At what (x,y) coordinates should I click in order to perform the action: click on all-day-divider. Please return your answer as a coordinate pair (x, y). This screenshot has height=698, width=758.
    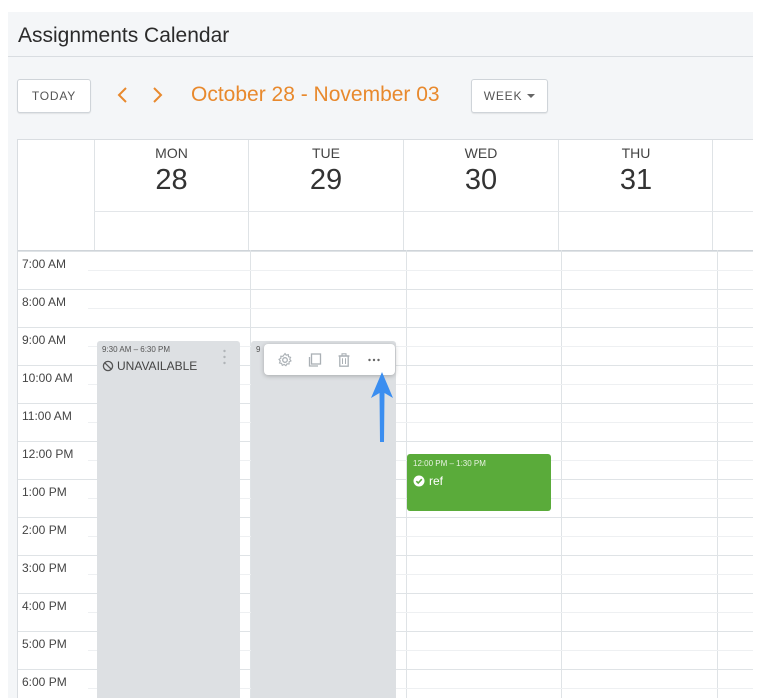
    Looking at the image, I should click on (423, 211).